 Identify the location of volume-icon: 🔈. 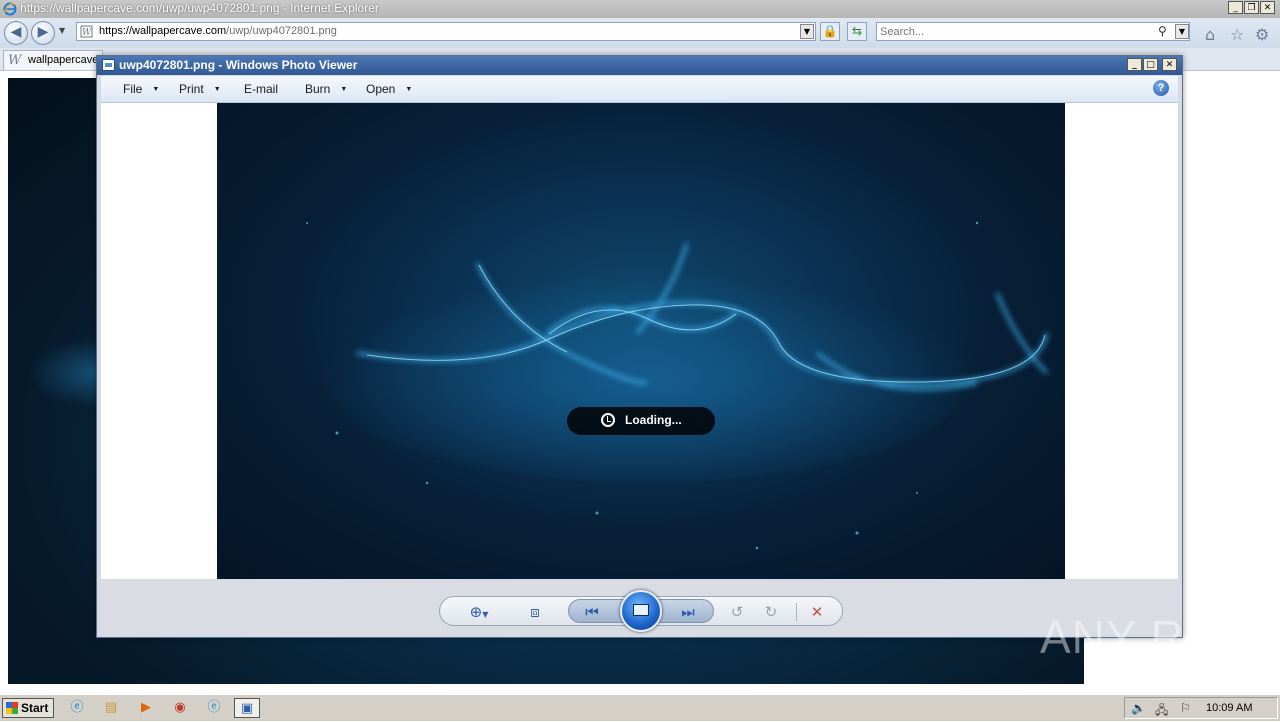
(1138, 708).